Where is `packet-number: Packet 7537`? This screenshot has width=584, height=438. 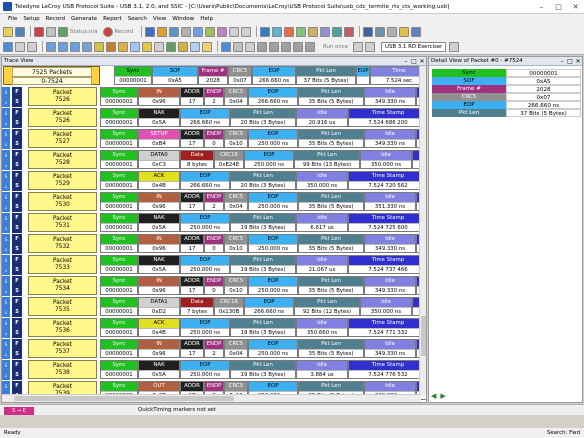 packet-number: Packet 7537 is located at coordinates (62, 348).